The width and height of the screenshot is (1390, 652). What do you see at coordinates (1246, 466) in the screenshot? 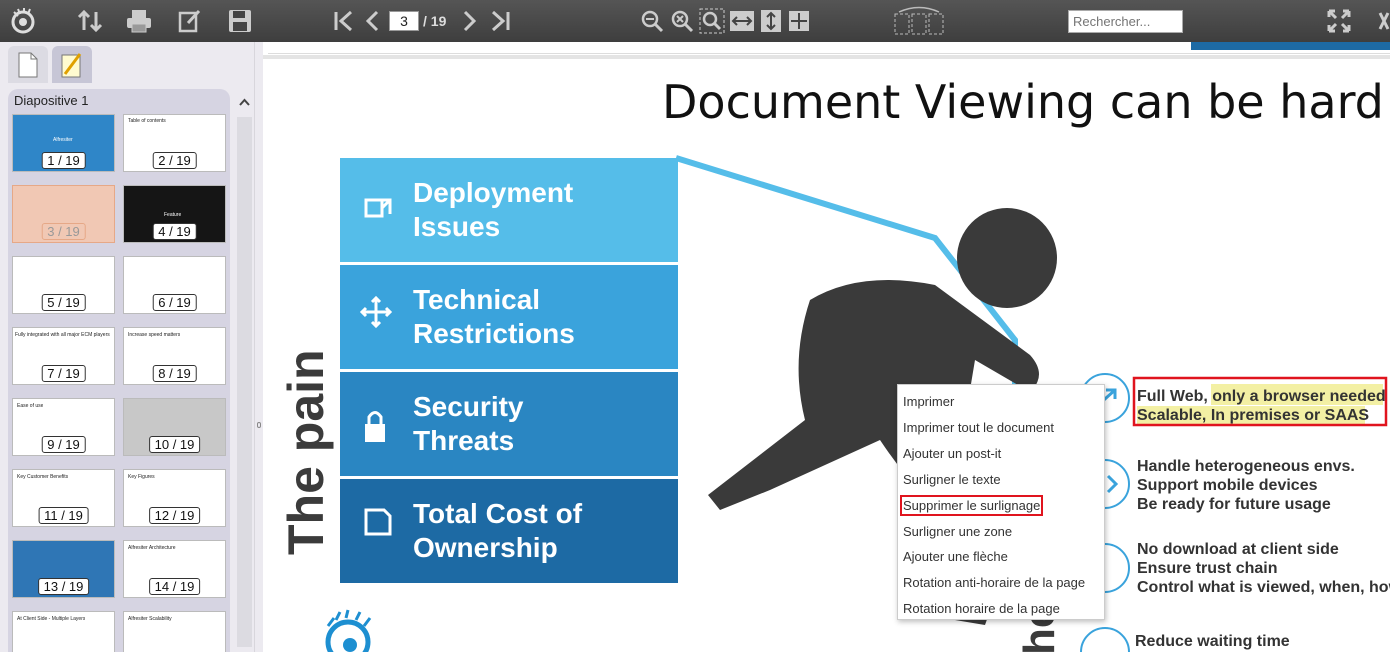
I see `benefit-text: Handle heterogeneous envs.` at bounding box center [1246, 466].